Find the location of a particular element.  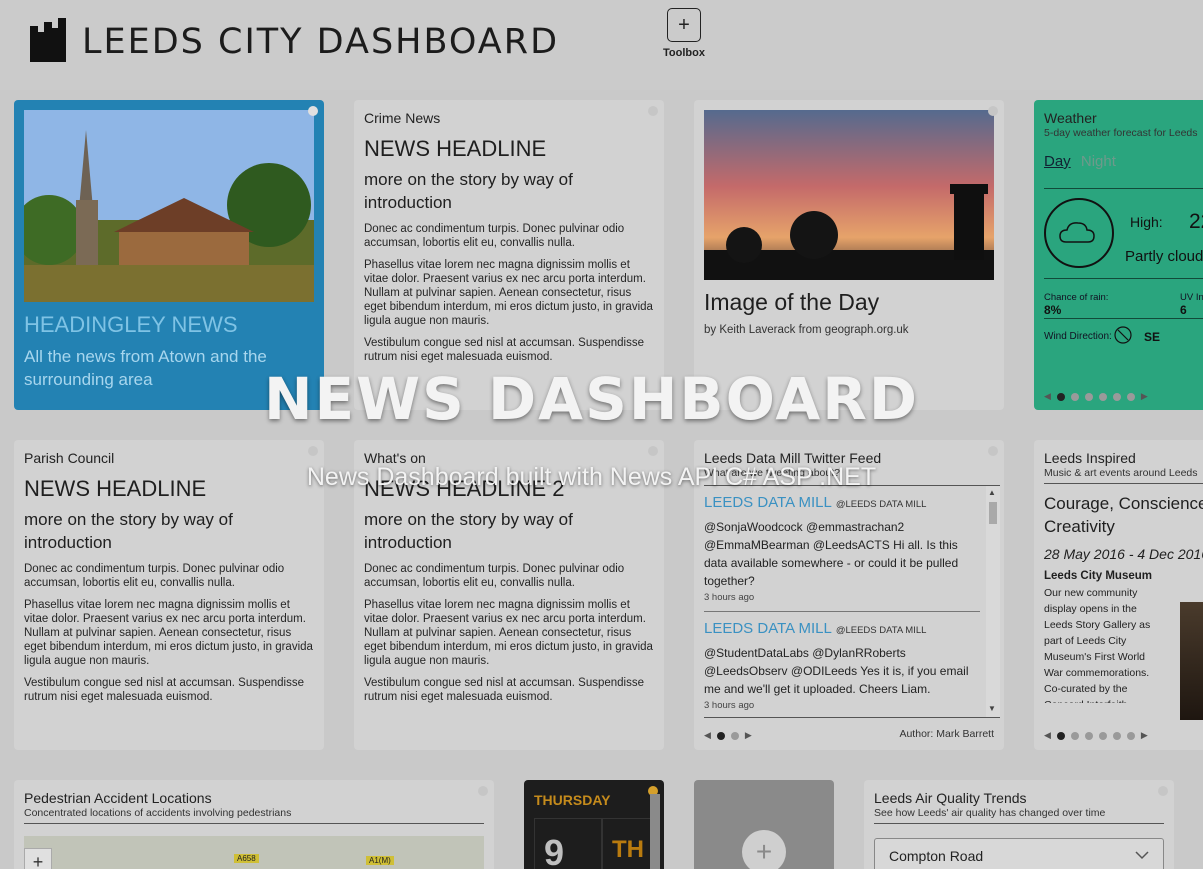

location-select-value: Compton Road is located at coordinates (936, 856).